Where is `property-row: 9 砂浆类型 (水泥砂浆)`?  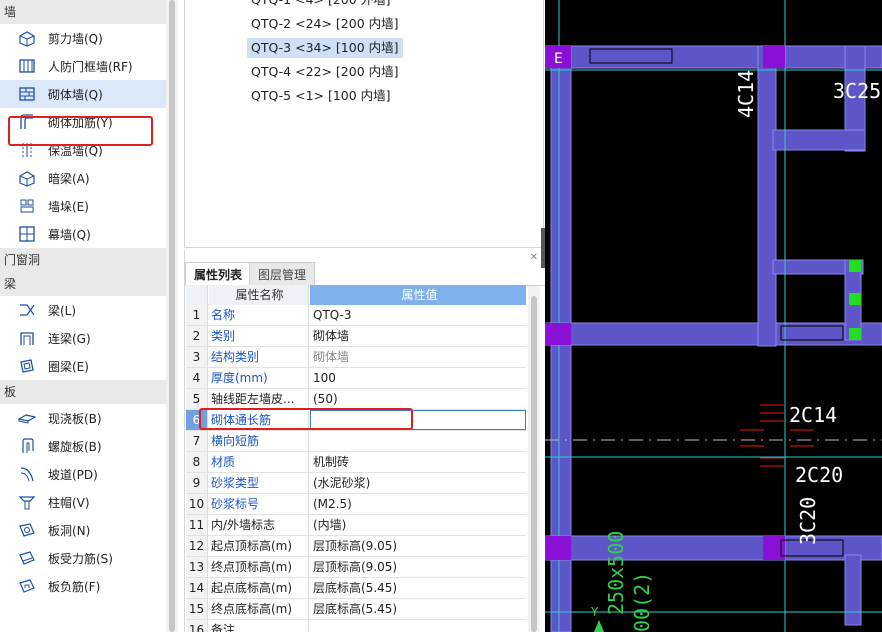
property-row: 9 砂浆类型 (水泥砂浆) is located at coordinates (356, 483).